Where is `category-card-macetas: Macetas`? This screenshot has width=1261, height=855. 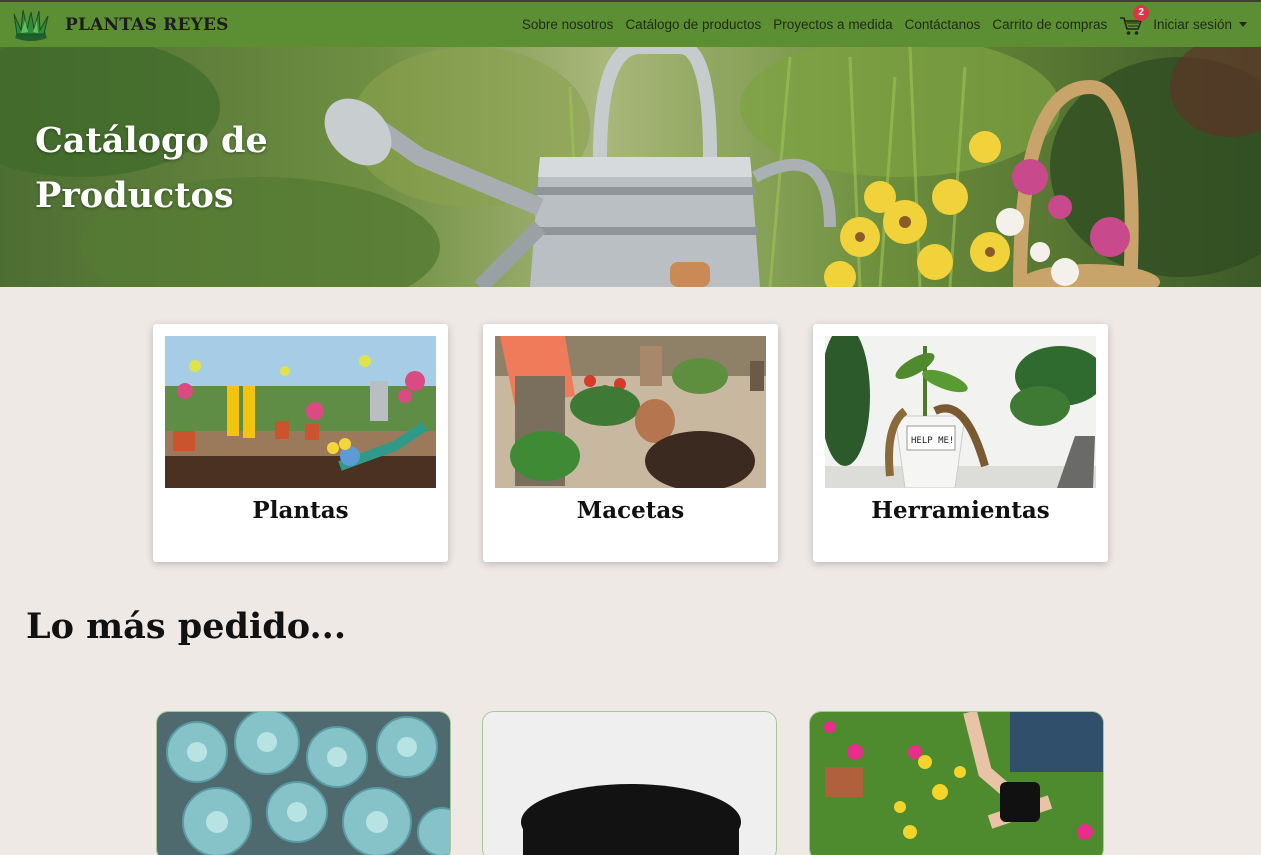 category-card-macetas: Macetas is located at coordinates (630, 443).